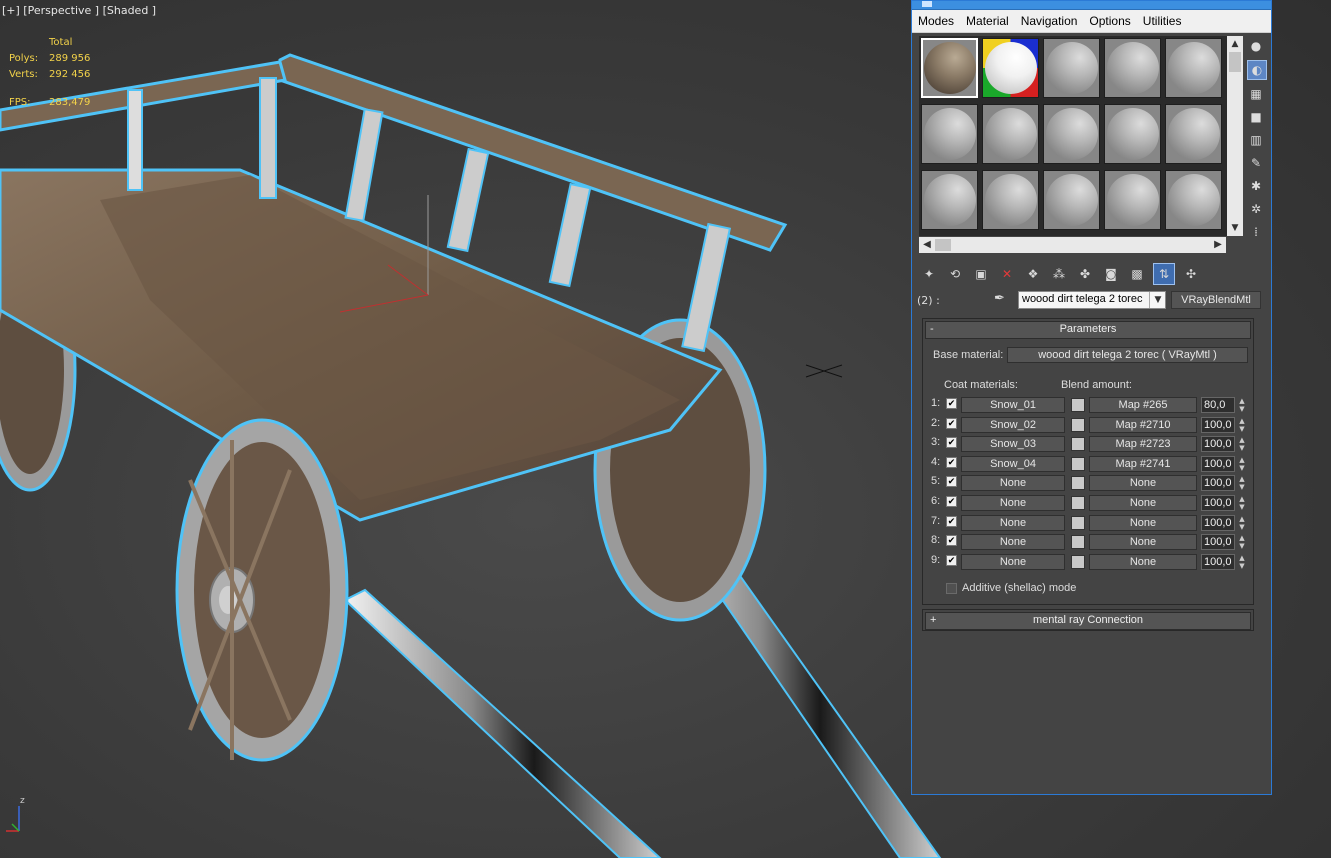  Describe the element at coordinates (1127, 355) in the screenshot. I see `base-material-button: woood dirt telega 2 torec ( VRayMtl )` at that location.